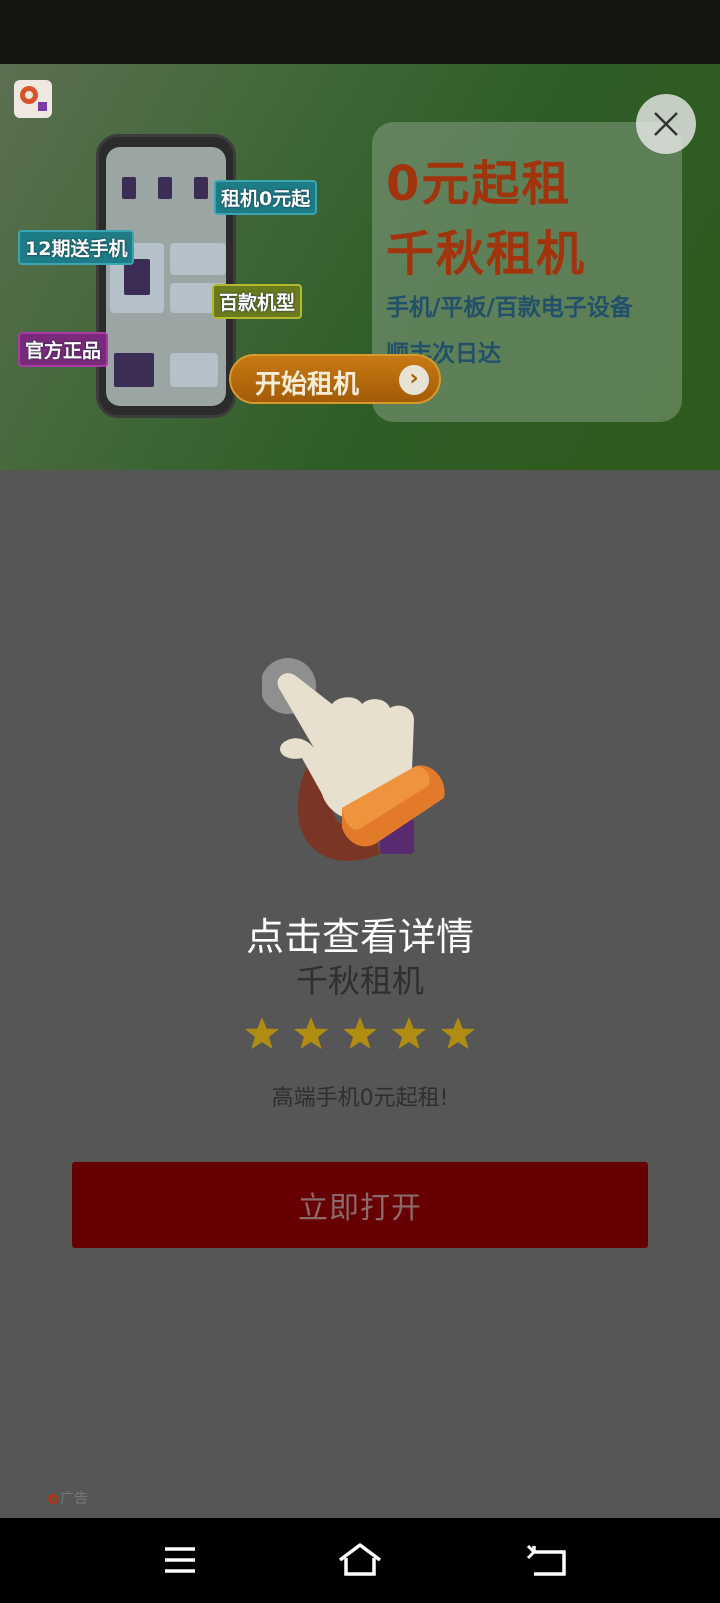 The width and height of the screenshot is (720, 1603). I want to click on ad-logo-icon, so click(53, 1499).